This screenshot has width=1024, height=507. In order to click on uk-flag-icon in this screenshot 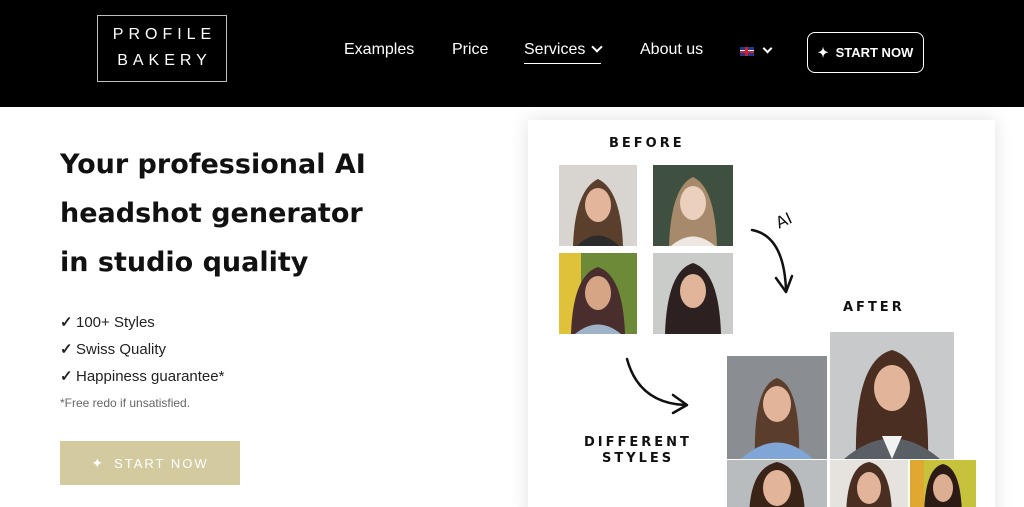, I will do `click(747, 51)`.